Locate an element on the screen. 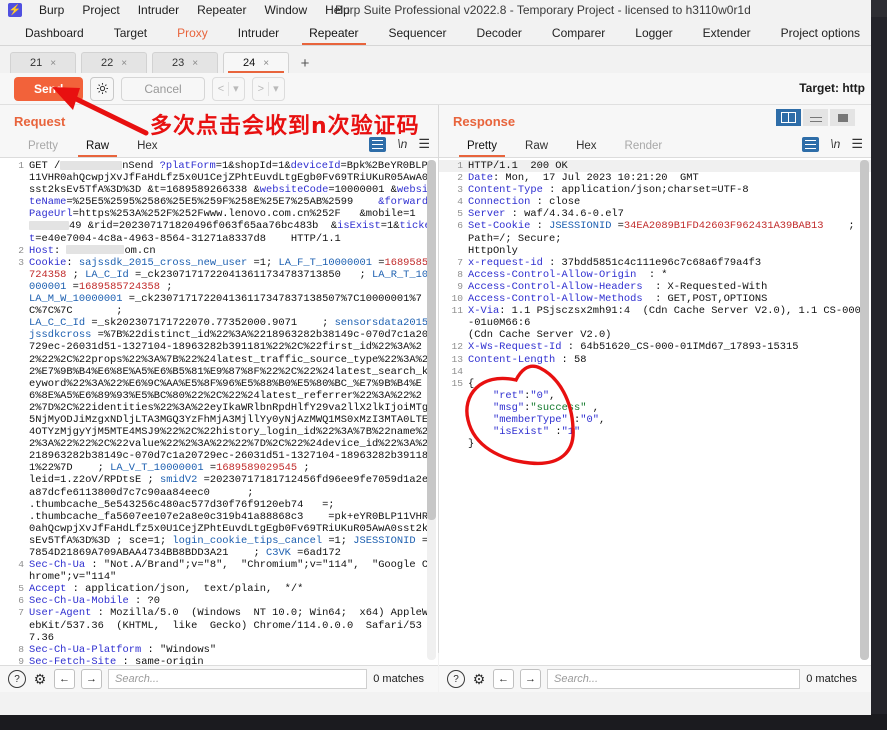 The height and width of the screenshot is (730, 887). next-request-button: > ▾ is located at coordinates (268, 88).